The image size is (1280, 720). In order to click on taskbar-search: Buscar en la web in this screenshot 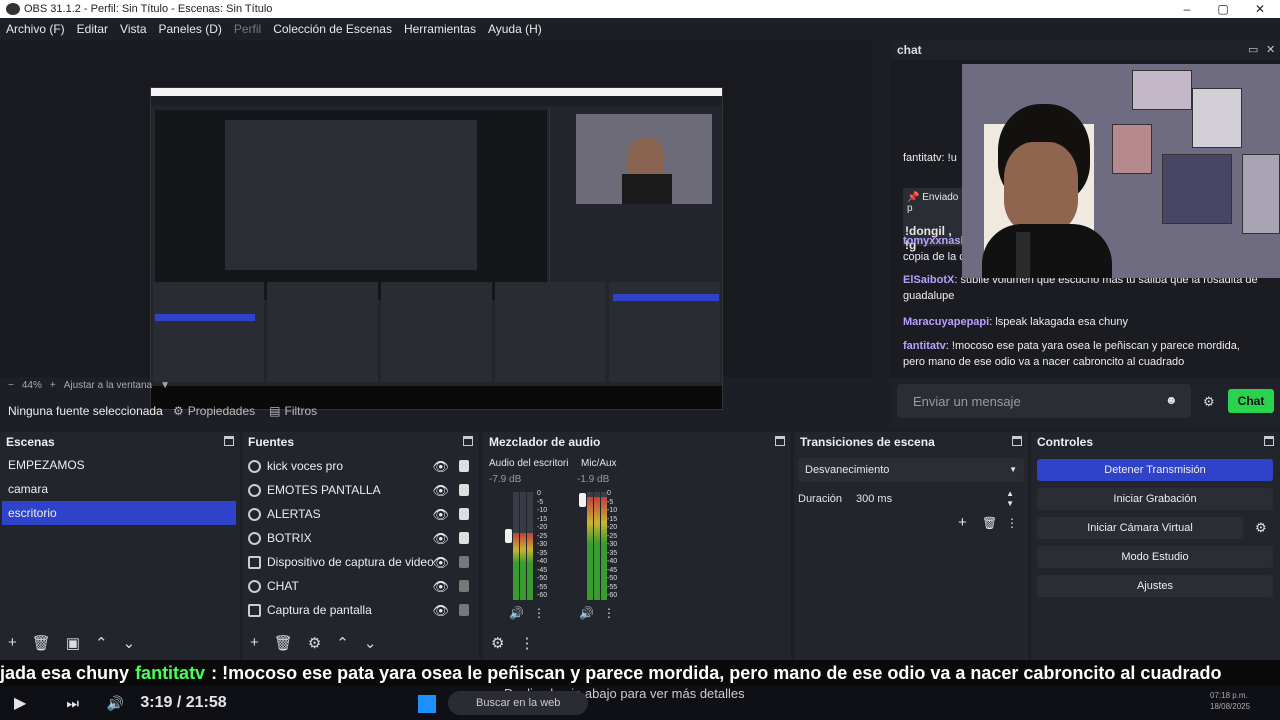, I will do `click(518, 703)`.